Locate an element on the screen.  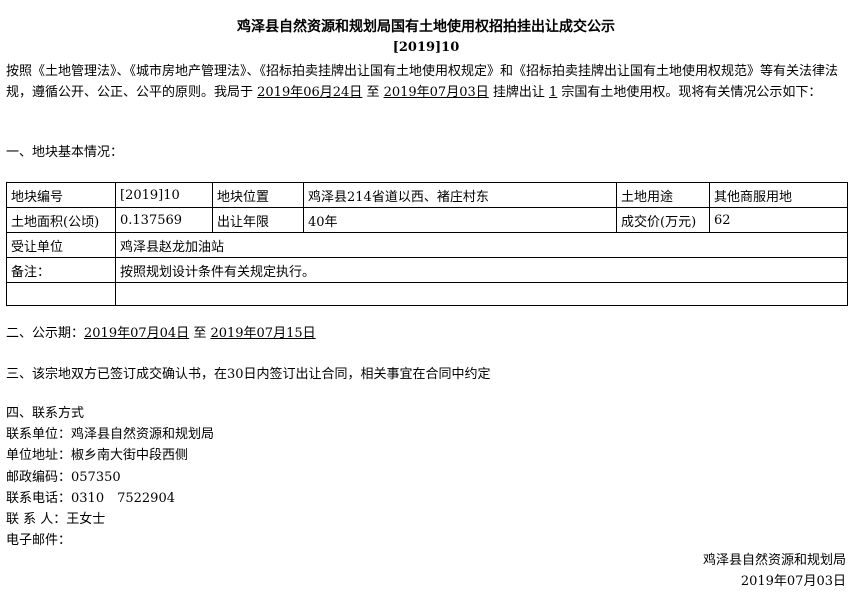
table-cell: 按照规划设计条件有关规定执行。 is located at coordinates (481, 270).